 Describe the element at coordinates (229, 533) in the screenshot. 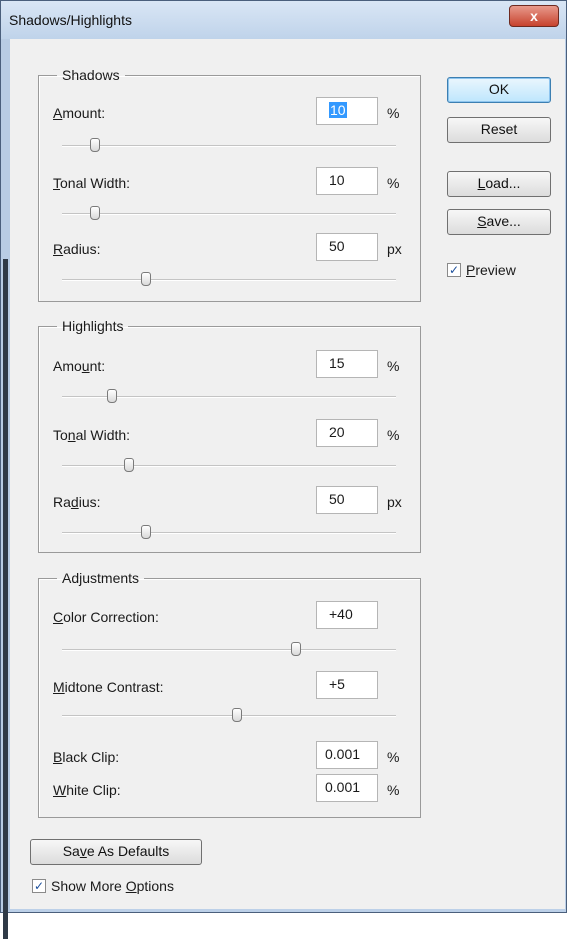

I see `highlights-radius-track` at that location.